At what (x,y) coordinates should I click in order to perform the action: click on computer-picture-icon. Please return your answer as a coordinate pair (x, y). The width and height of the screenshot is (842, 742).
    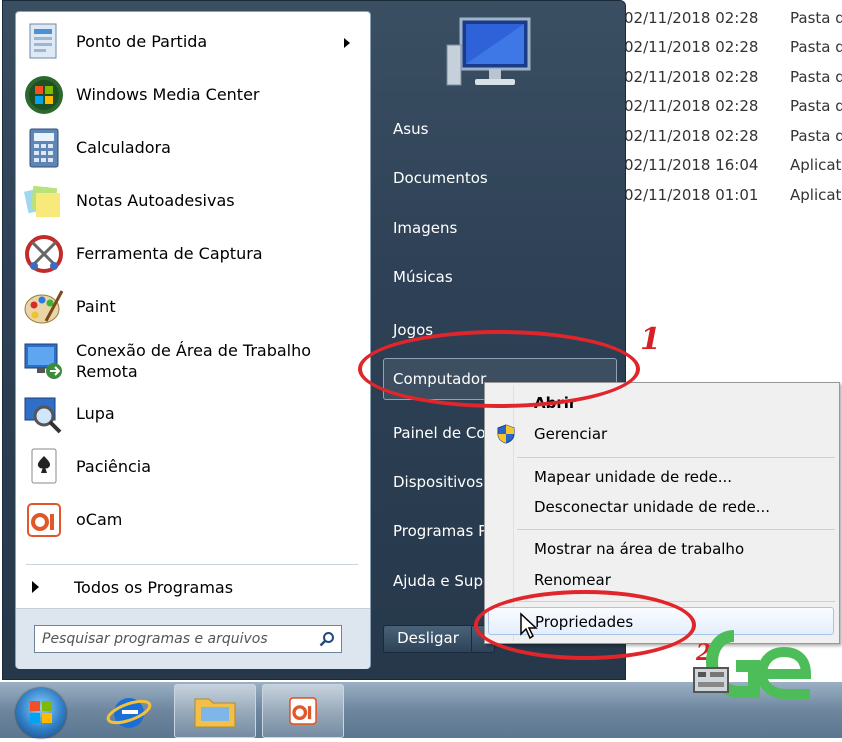
    Looking at the image, I should click on (488, 51).